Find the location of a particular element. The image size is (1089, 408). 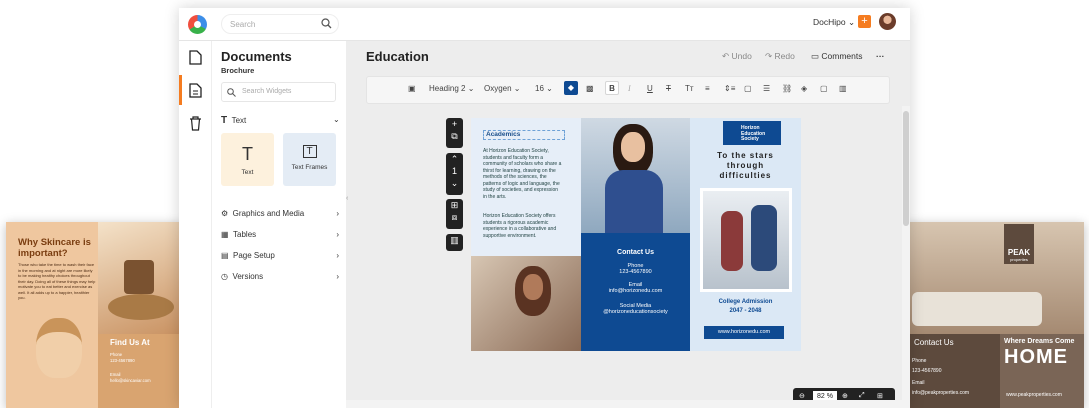

skincare-title: Why Skincare is important? is located at coordinates (54, 248).